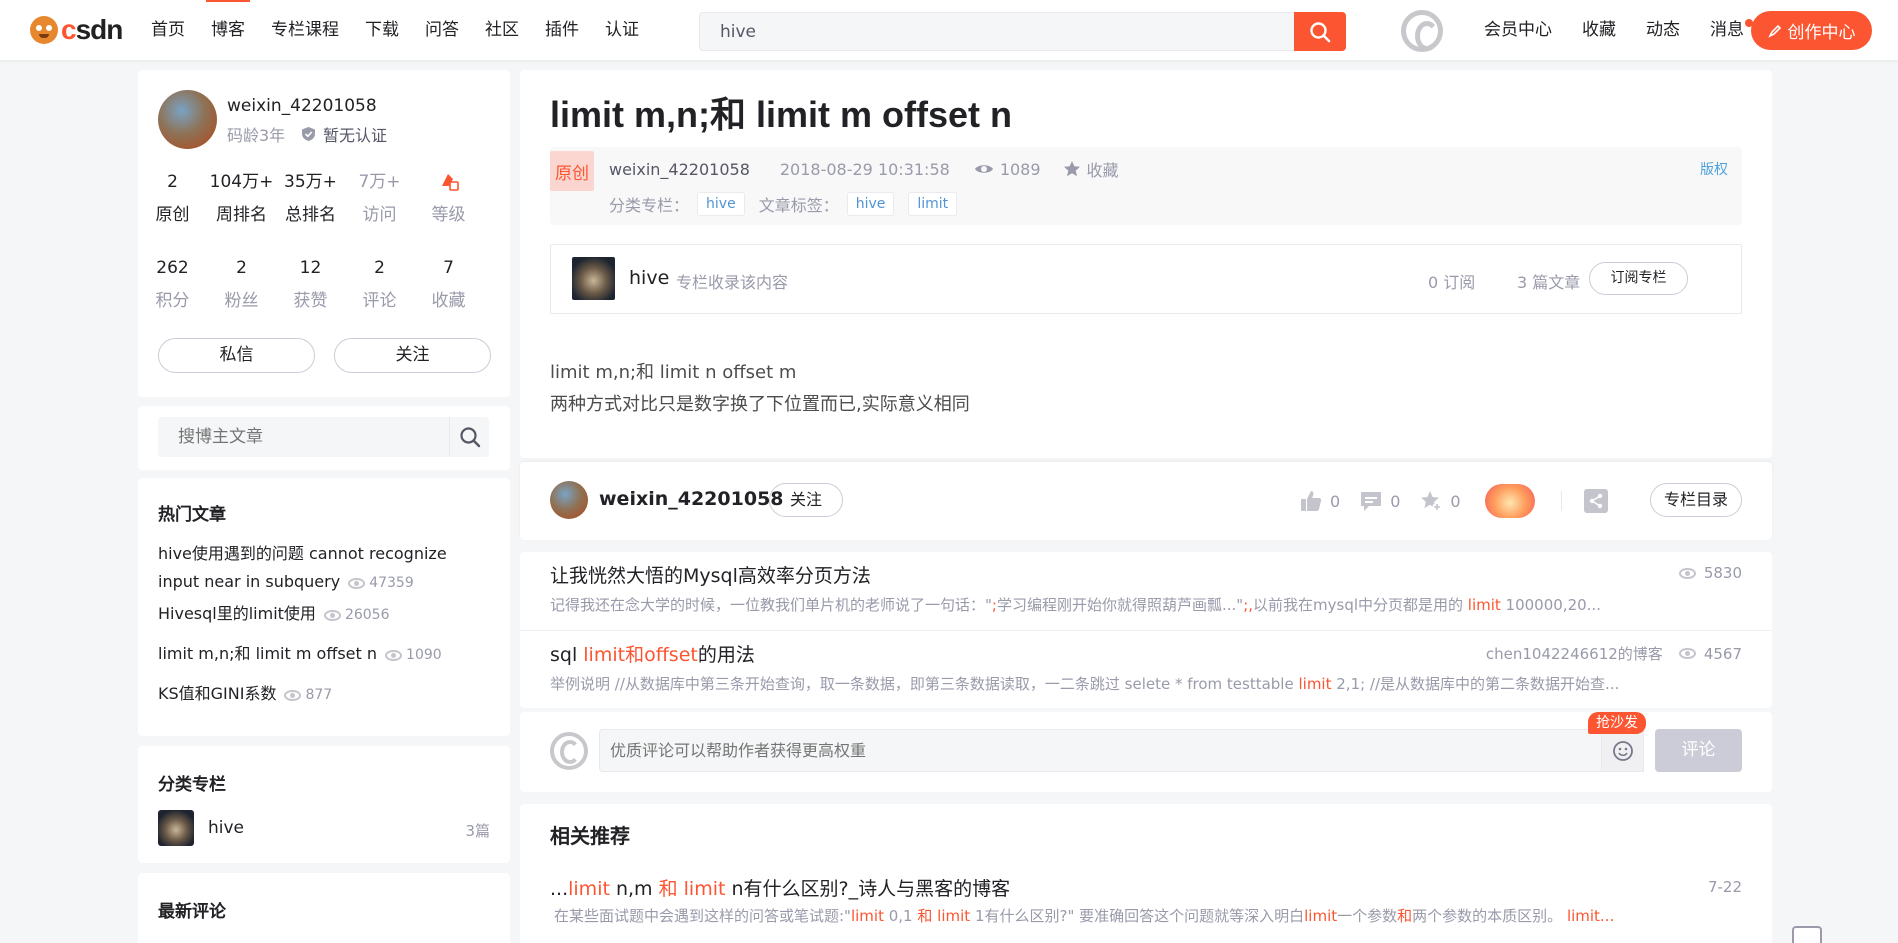 This screenshot has width=1898, height=943. Describe the element at coordinates (933, 204) in the screenshot. I see `article-tag: limit` at that location.